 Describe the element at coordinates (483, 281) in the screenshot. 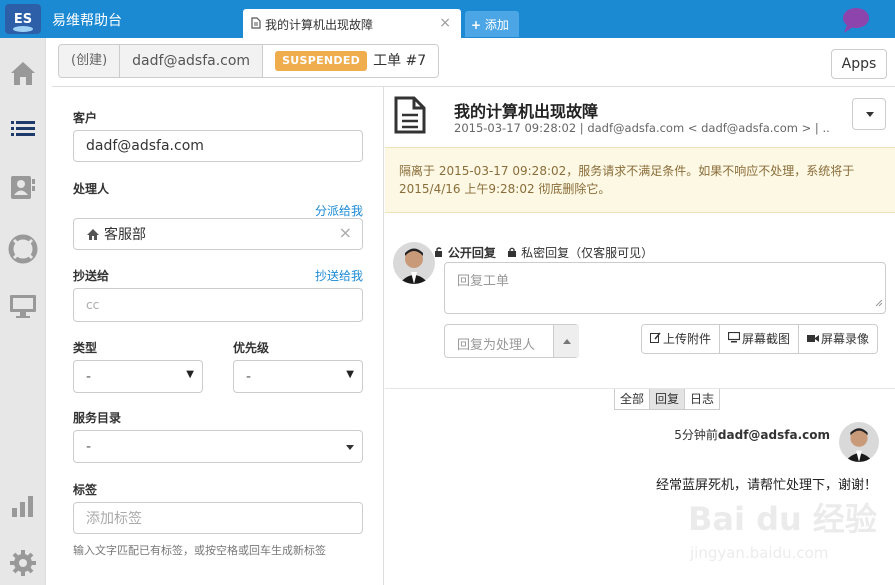

I see `reply-placeholder: 回复工单` at that location.